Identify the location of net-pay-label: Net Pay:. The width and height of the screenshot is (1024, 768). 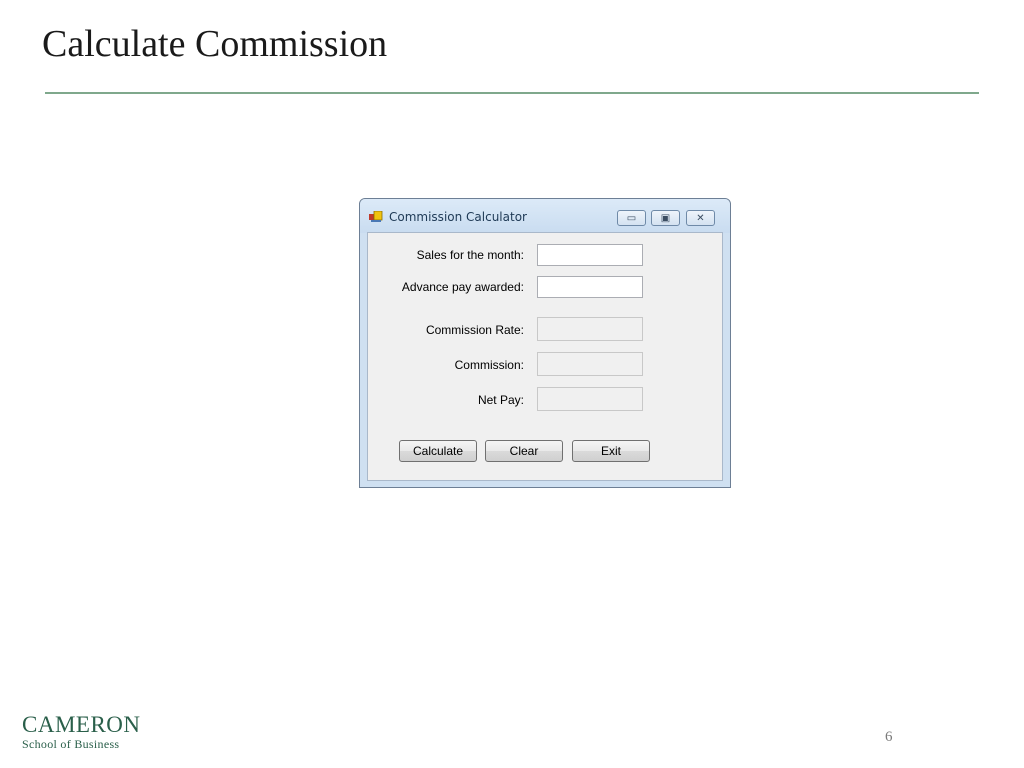
(500, 400).